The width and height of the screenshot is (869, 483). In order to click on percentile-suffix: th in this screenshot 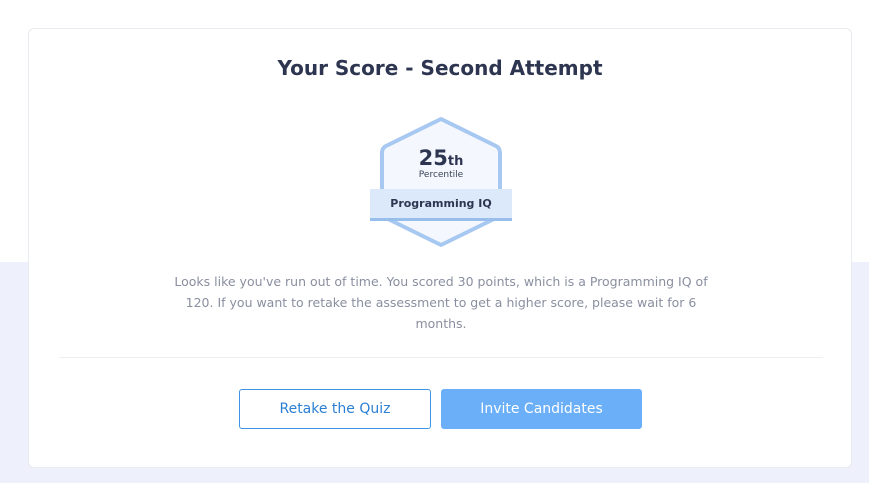, I will do `click(455, 161)`.